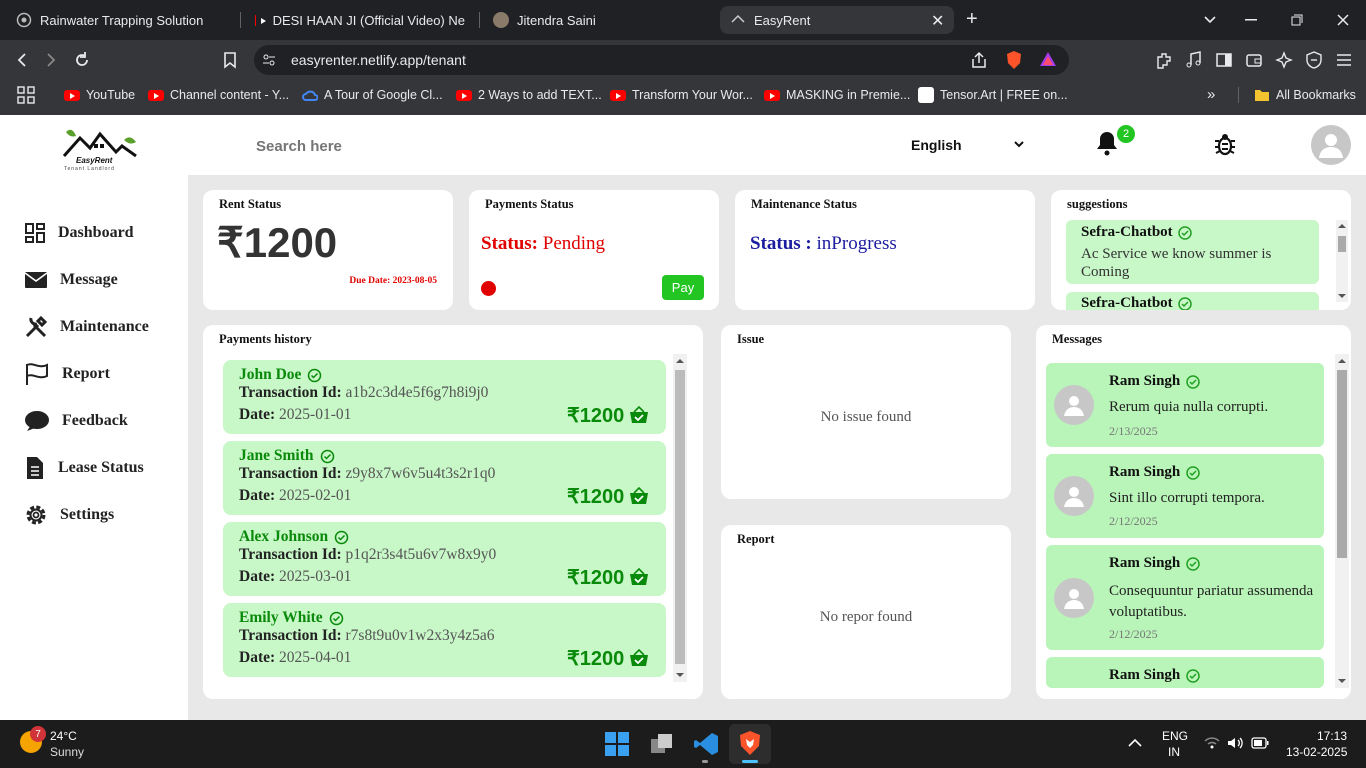 The image size is (1366, 768). I want to click on battery-icon, so click(1260, 743).